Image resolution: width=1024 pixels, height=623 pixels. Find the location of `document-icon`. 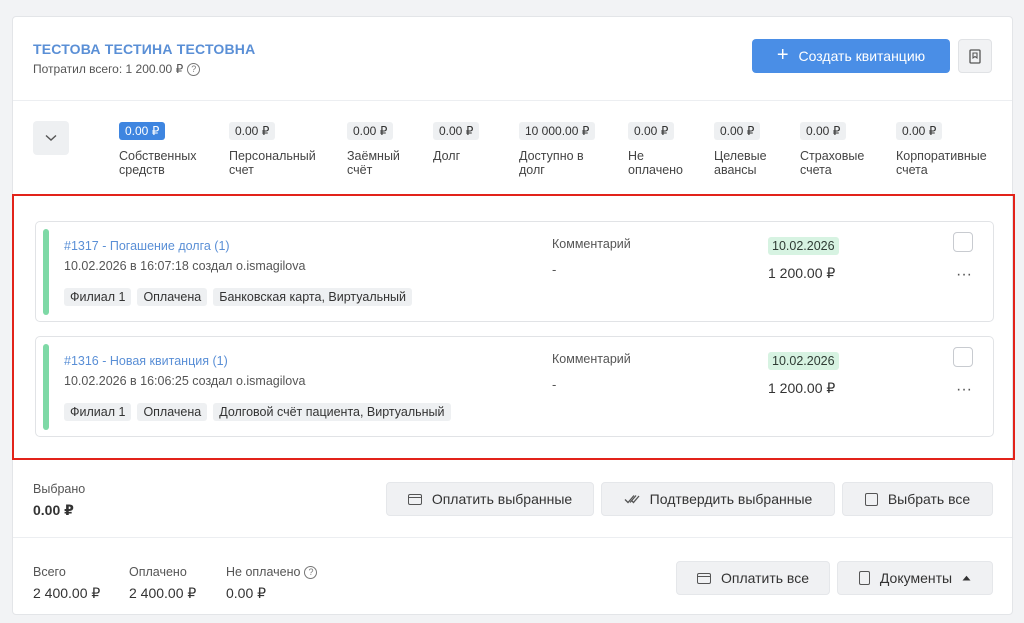

document-icon is located at coordinates (864, 578).